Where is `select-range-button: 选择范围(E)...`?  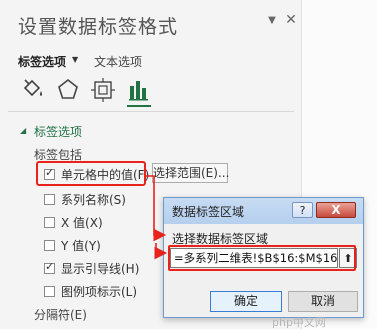
select-range-button: 选择范围(E)... is located at coordinates (190, 173).